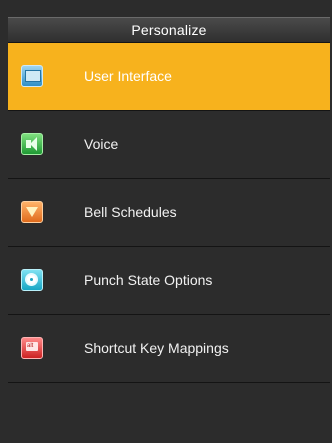 This screenshot has width=332, height=443. Describe the element at coordinates (32, 348) in the screenshot. I see `keyboard-key-icon` at that location.